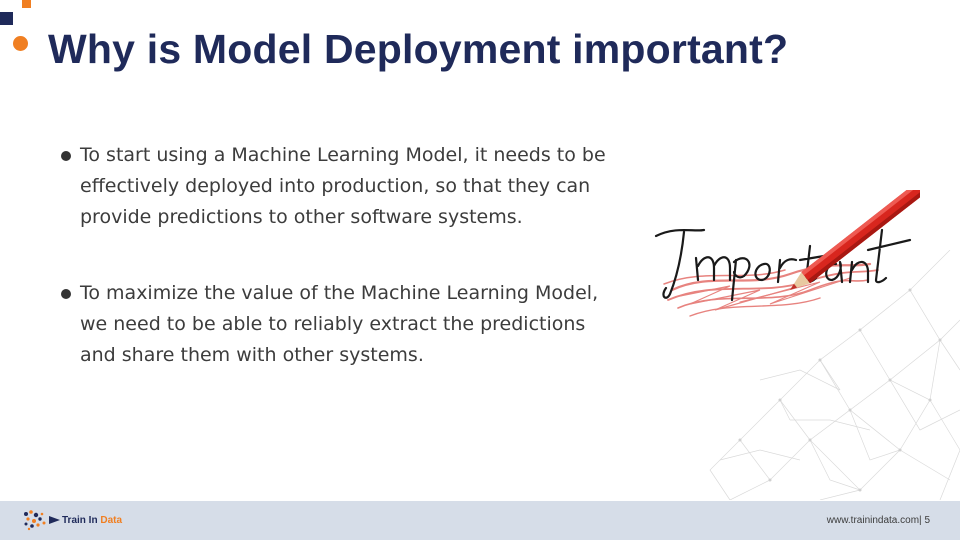 The height and width of the screenshot is (540, 960). I want to click on footer-info: www.trainindata.com| 5, so click(878, 520).